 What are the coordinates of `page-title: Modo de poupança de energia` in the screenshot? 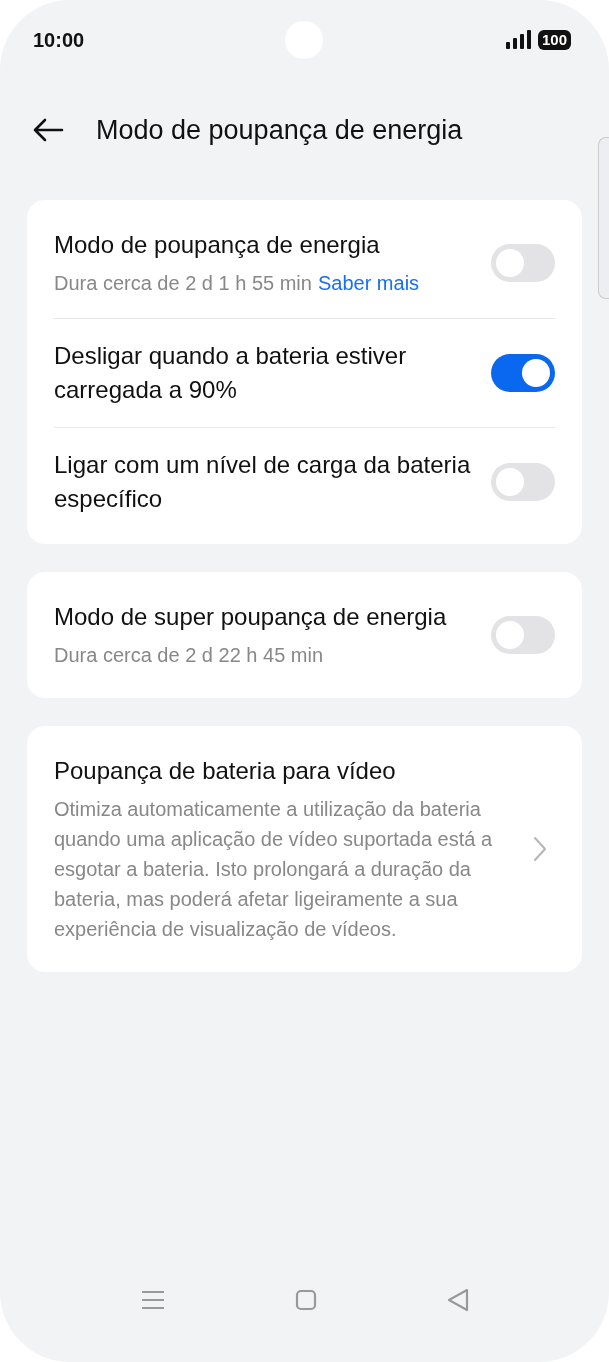 It's located at (279, 130).